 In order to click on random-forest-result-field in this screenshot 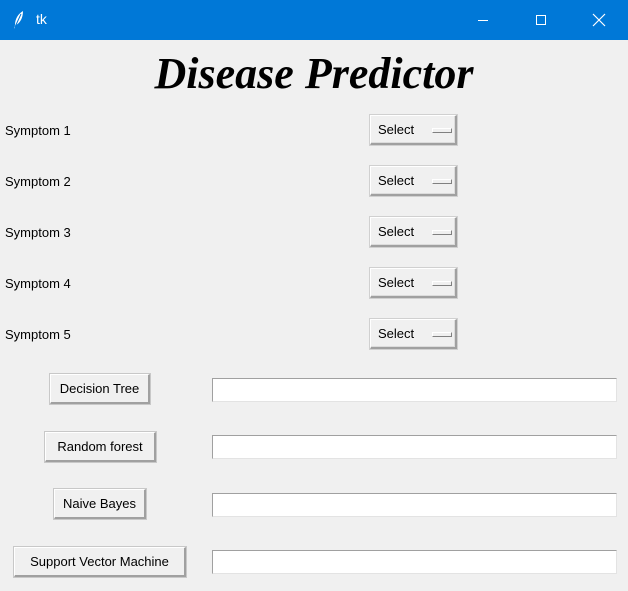, I will do `click(414, 447)`.